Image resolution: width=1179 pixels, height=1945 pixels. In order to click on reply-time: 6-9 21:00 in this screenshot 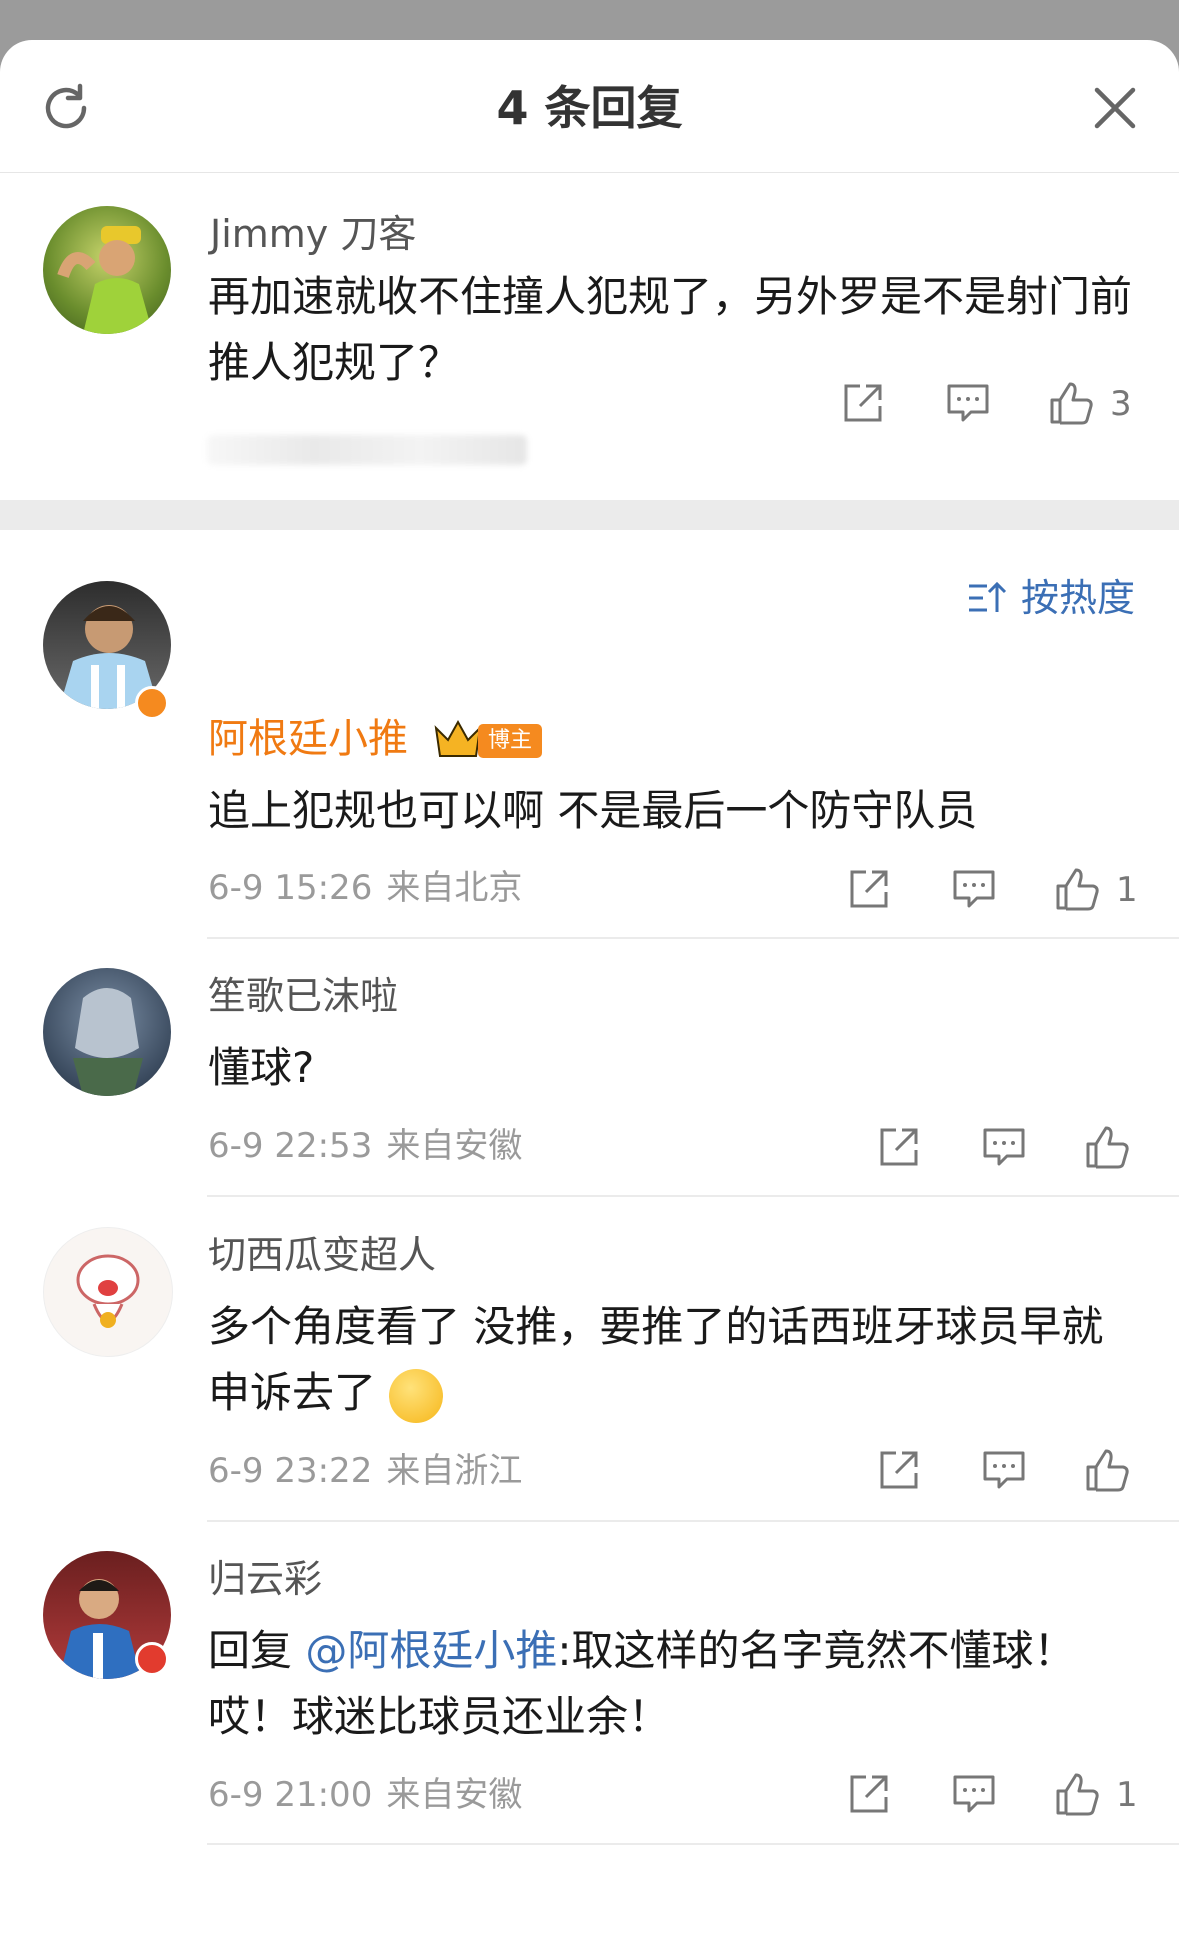, I will do `click(290, 1795)`.